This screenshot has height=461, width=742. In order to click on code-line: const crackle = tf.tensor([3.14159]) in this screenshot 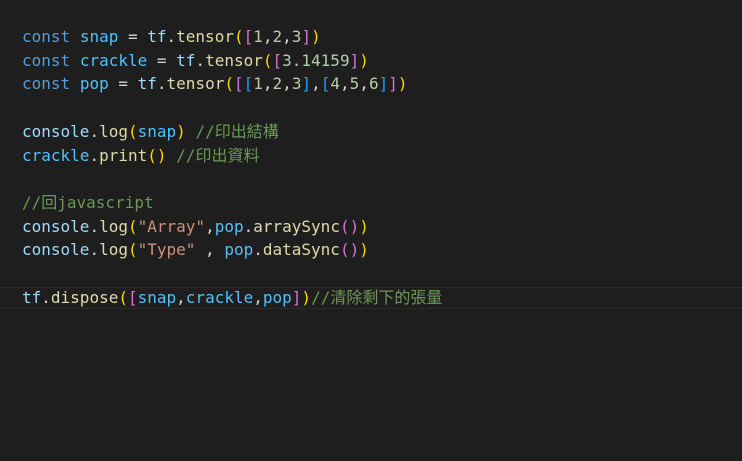, I will do `click(195, 61)`.